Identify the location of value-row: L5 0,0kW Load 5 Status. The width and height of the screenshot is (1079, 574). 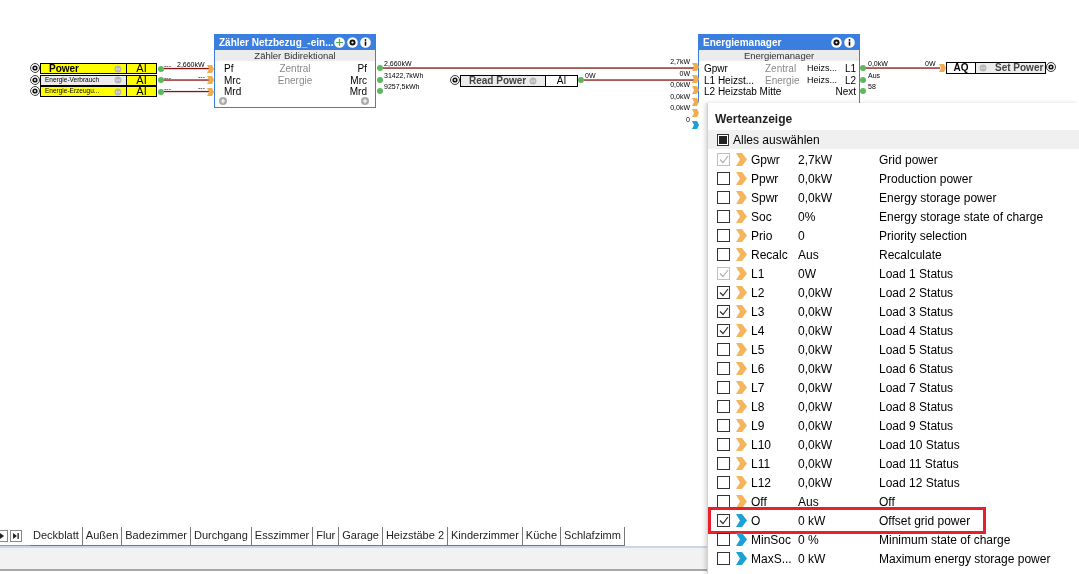
(893, 349).